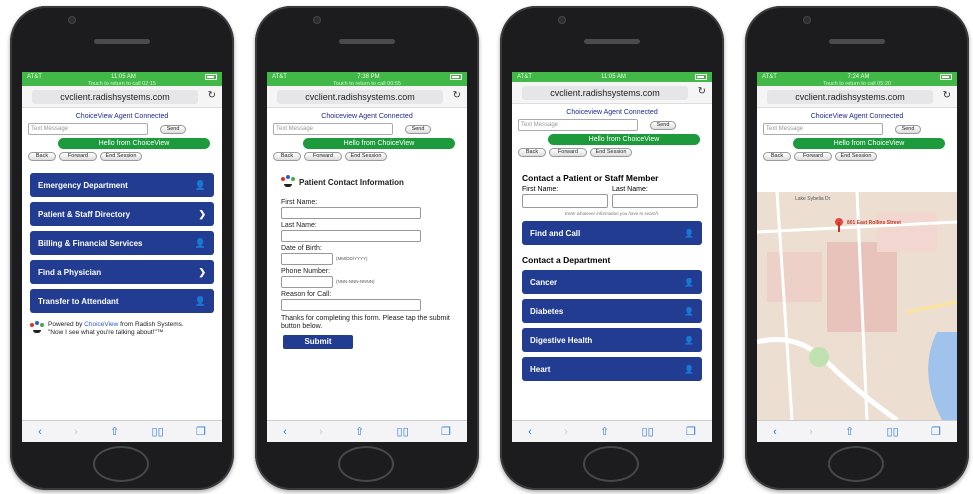 The image size is (973, 494). I want to click on dob-label: Date of Birth:, so click(301, 248).